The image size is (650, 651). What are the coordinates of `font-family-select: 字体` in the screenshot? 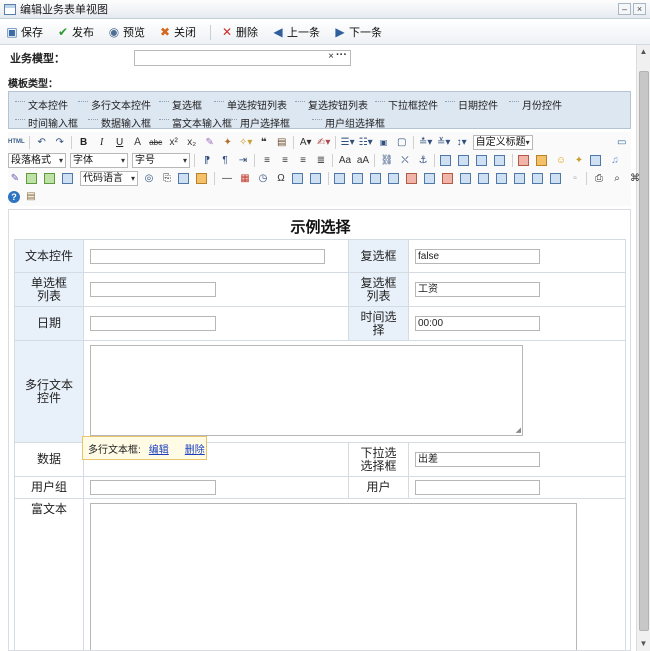 It's located at (99, 160).